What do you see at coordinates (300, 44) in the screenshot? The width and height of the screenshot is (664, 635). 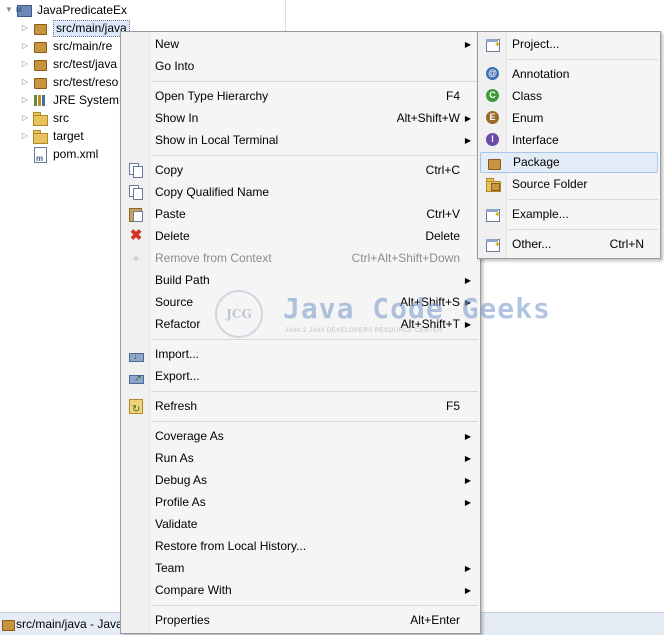 I see `menu-item-new: New ▶` at bounding box center [300, 44].